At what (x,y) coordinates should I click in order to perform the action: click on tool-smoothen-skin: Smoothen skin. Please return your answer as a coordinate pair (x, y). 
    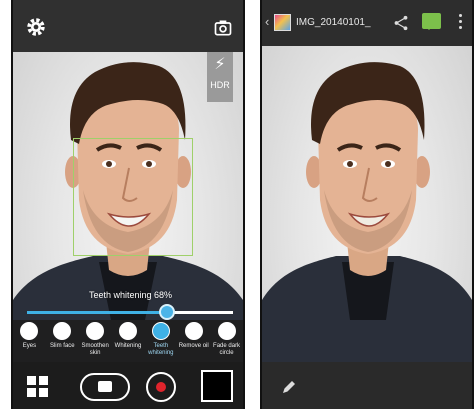
    Looking at the image, I should click on (95, 339).